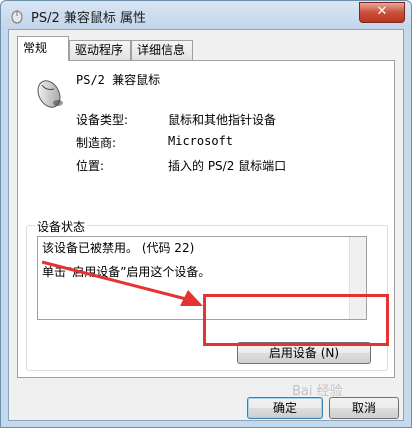 This screenshot has height=430, width=414. Describe the element at coordinates (285, 408) in the screenshot. I see `ok-button: 确定` at that location.